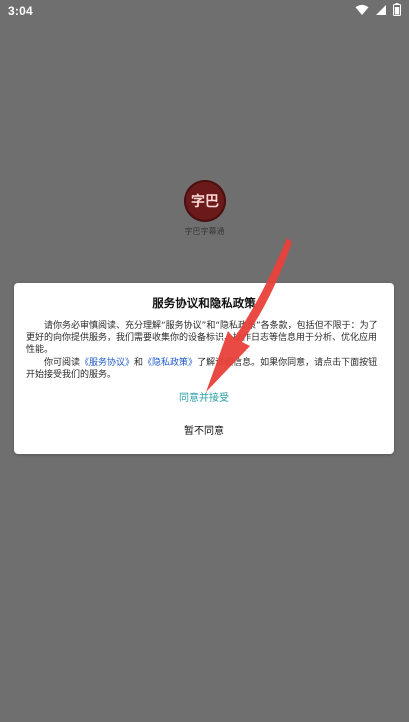  I want to click on app-logo: 字巴, so click(205, 201).